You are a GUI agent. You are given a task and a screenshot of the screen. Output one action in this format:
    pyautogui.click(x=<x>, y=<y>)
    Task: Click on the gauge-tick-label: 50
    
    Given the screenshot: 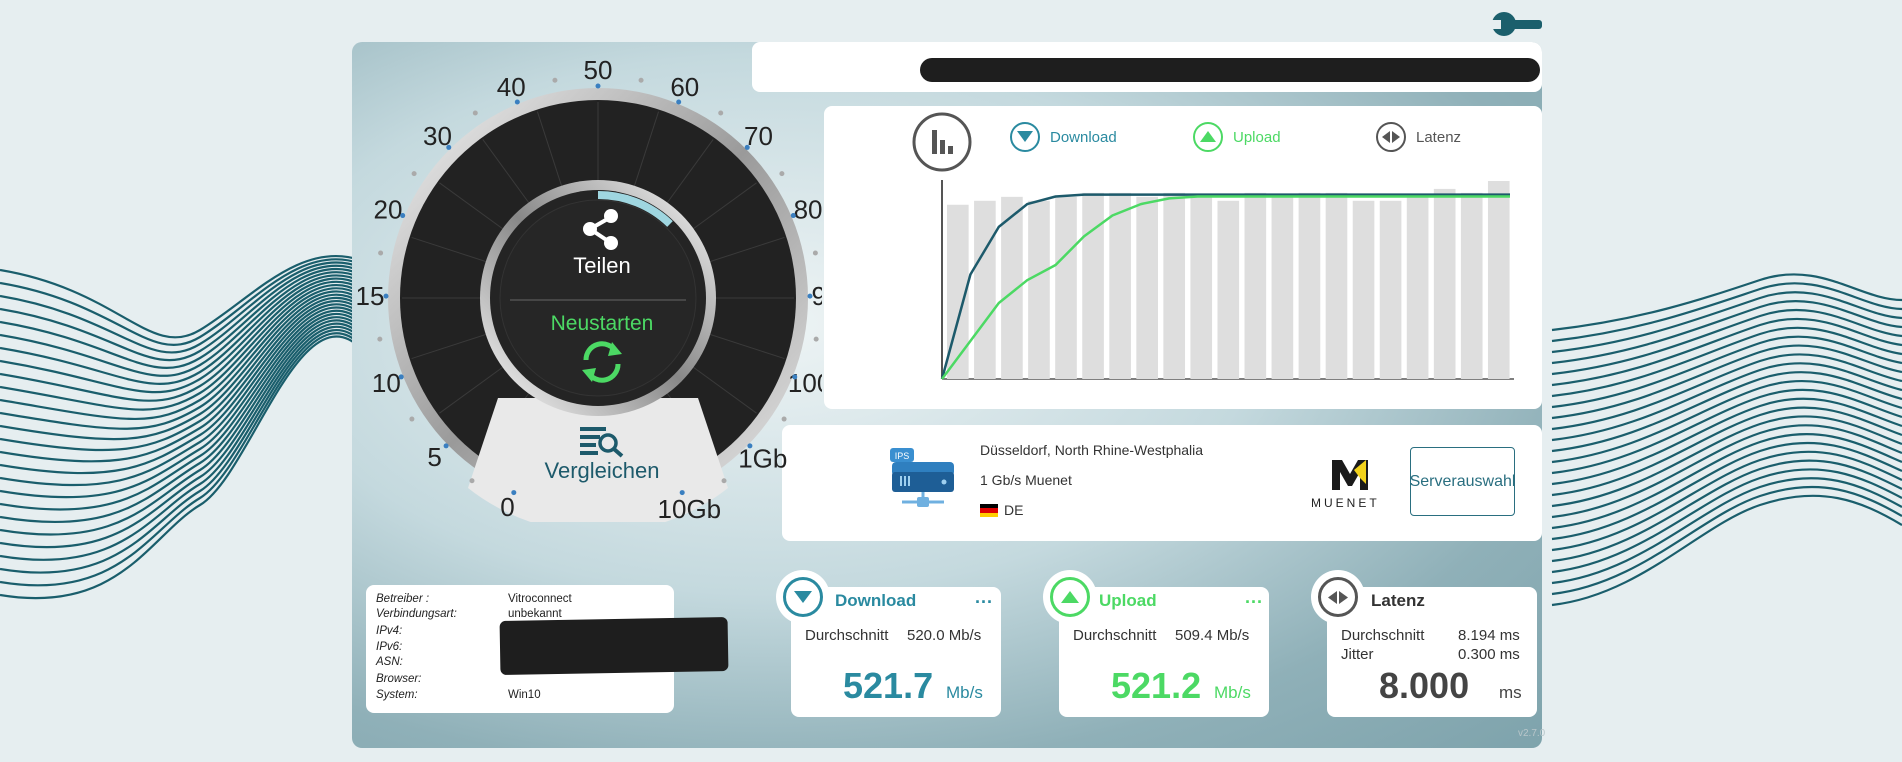 What is the action you would take?
    pyautogui.click(x=598, y=70)
    